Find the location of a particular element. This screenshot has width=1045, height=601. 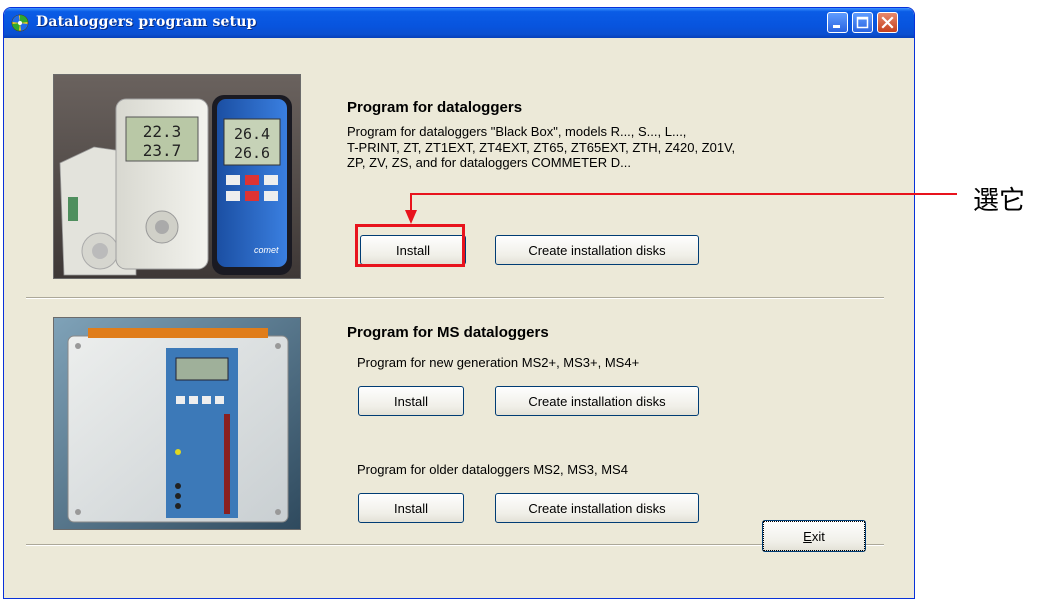

arrow-head-icon is located at coordinates (411, 217).